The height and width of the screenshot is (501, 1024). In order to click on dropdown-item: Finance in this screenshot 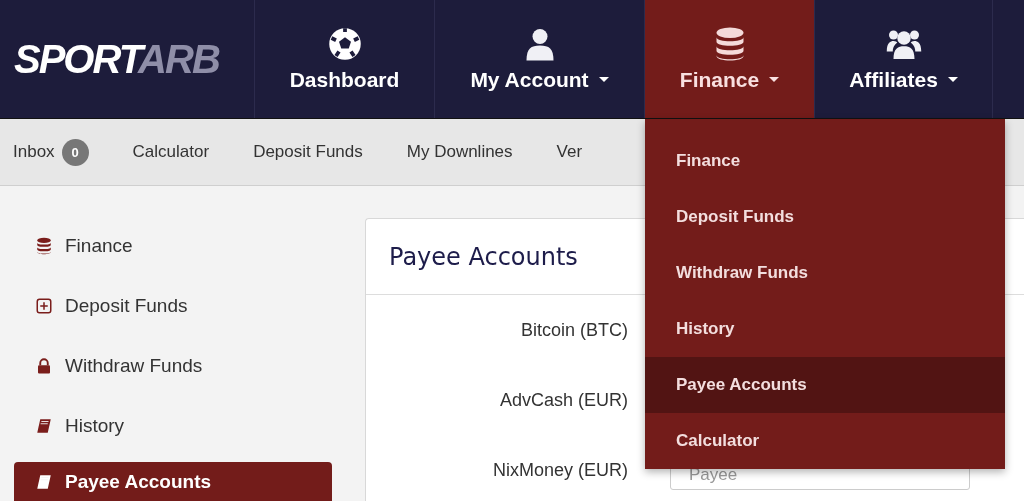, I will do `click(825, 161)`.